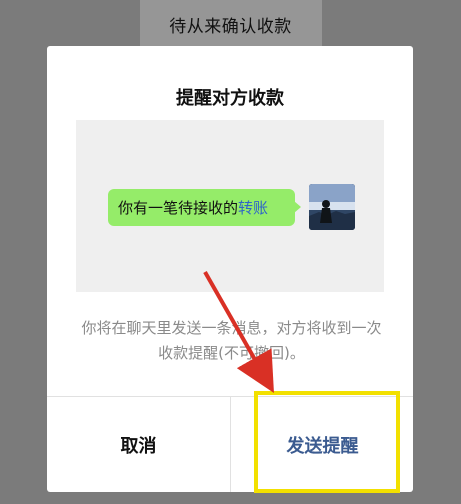 The width and height of the screenshot is (461, 504). I want to click on message-bubble: 你有一笔待接收的 转账, so click(204, 207).